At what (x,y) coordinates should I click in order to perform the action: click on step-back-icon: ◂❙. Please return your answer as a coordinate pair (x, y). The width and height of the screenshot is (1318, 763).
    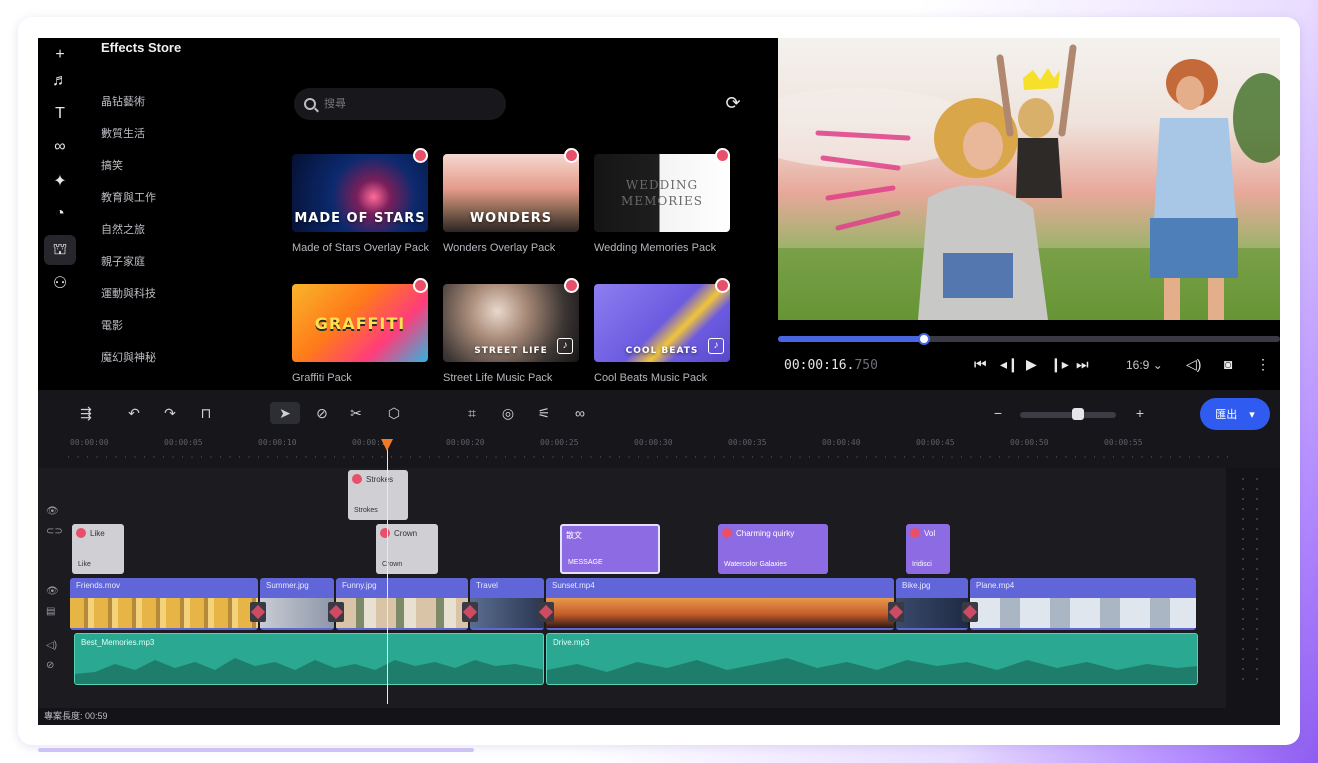
    Looking at the image, I should click on (1009, 364).